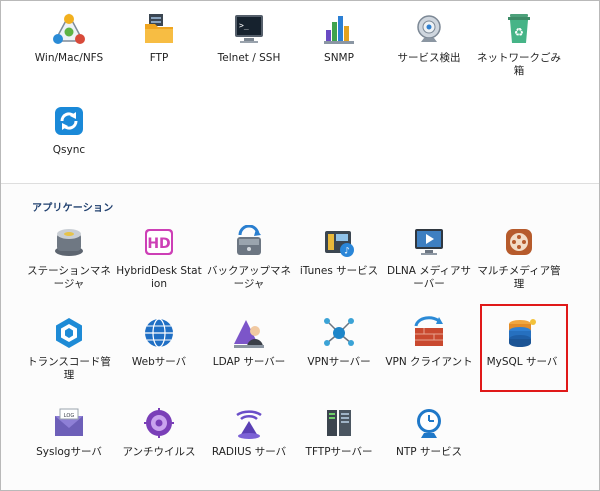 The image size is (600, 491). What do you see at coordinates (519, 277) in the screenshot?
I see `tile-label: マルチメディア管理` at bounding box center [519, 277].